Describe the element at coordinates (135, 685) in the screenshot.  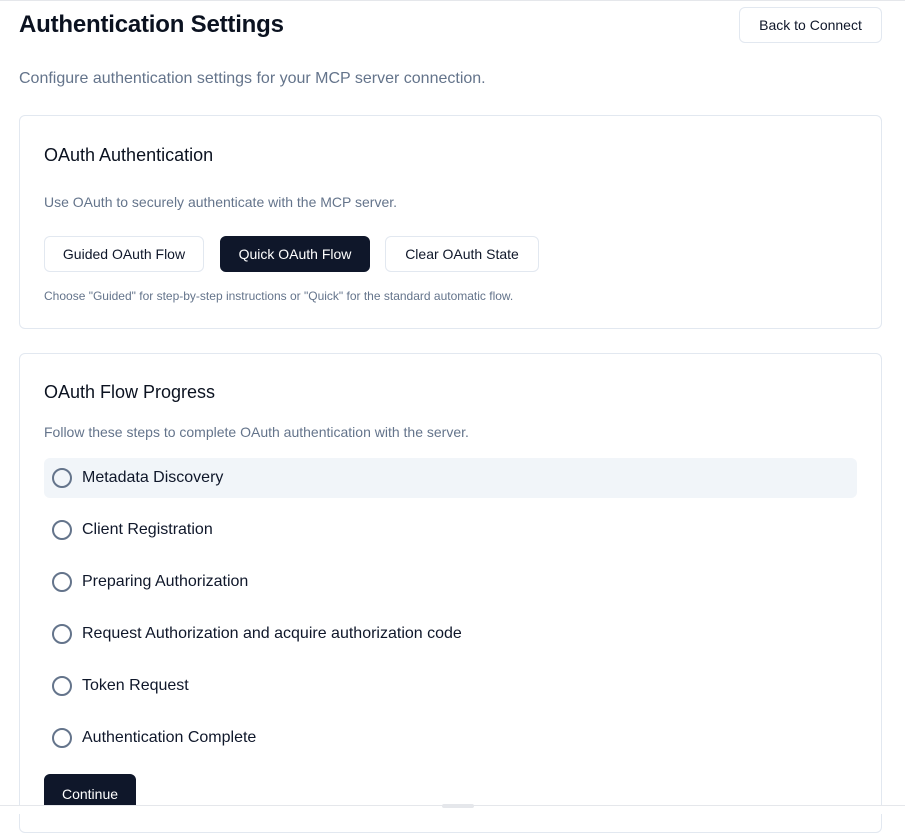
I see `step-label: Token Request` at that location.